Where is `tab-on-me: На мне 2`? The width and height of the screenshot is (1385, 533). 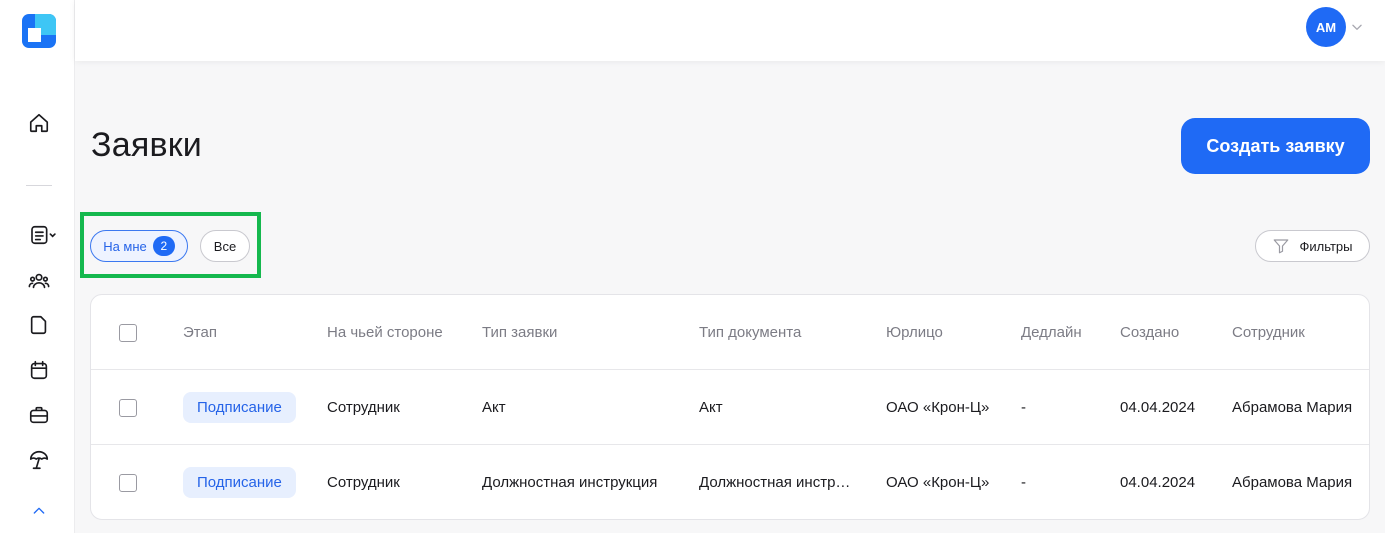
tab-on-me: На мне 2 is located at coordinates (139, 246).